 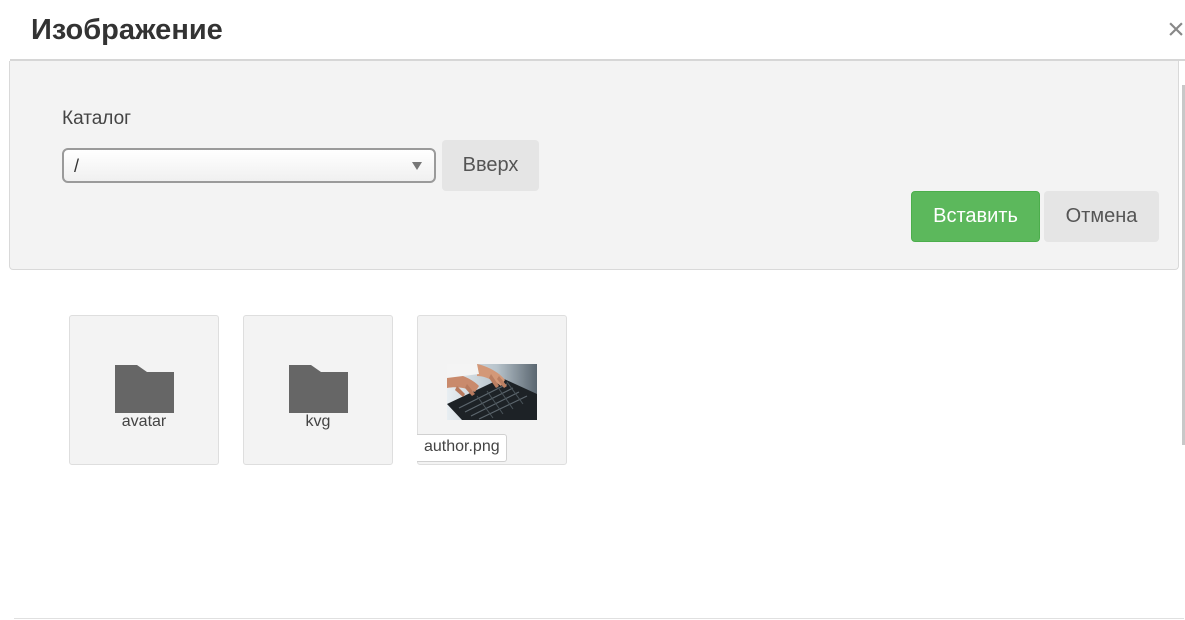 I want to click on catalog-select-value: /, so click(x=77, y=166).